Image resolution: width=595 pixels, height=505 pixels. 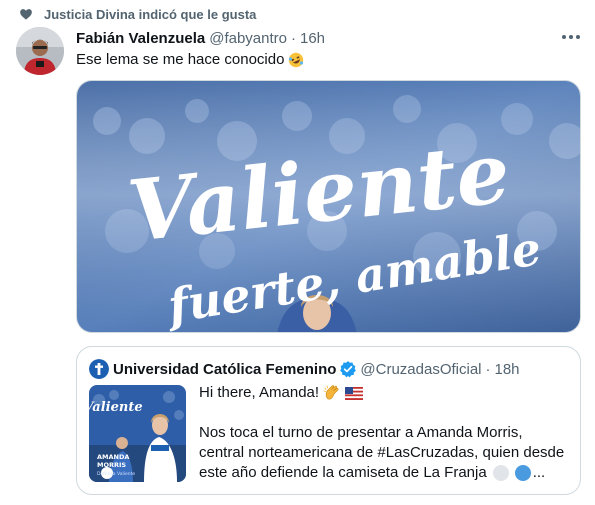 What do you see at coordinates (500, 473) in the screenshot?
I see `white-circle-emoji` at bounding box center [500, 473].